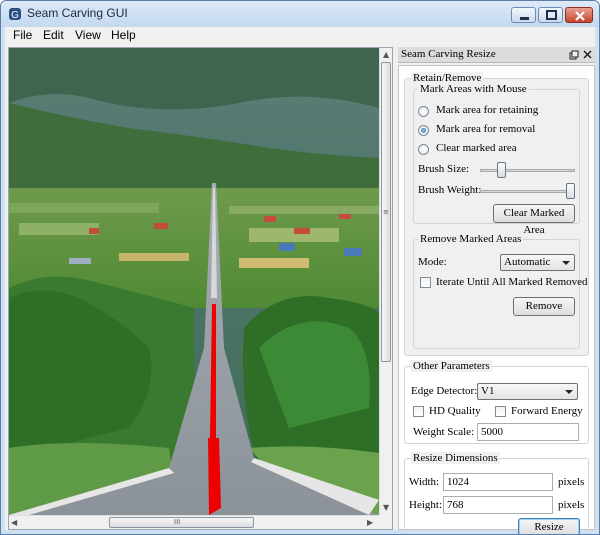 The height and width of the screenshot is (535, 600). Describe the element at coordinates (88, 35) in the screenshot. I see `menu-view: View` at that location.